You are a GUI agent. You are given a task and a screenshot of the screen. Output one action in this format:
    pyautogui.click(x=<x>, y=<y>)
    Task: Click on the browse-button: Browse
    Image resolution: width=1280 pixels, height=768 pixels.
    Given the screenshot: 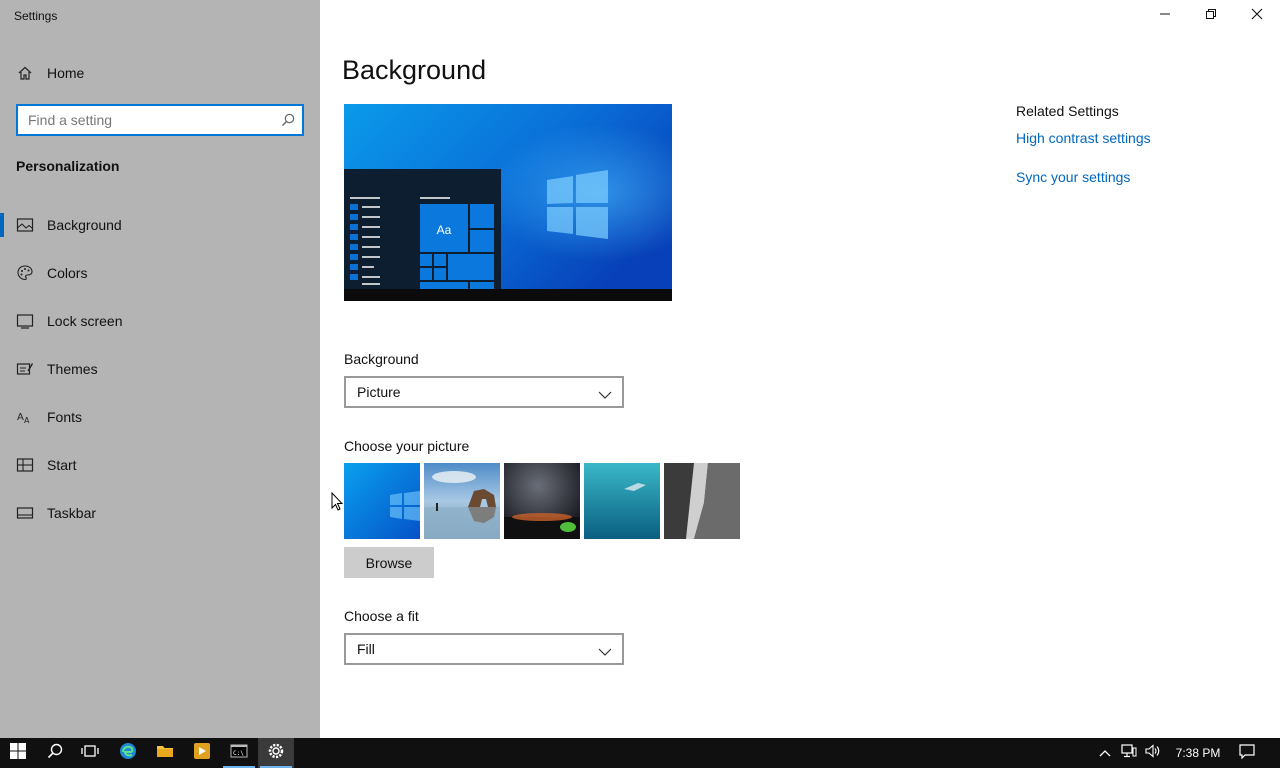 What is the action you would take?
    pyautogui.click(x=389, y=562)
    